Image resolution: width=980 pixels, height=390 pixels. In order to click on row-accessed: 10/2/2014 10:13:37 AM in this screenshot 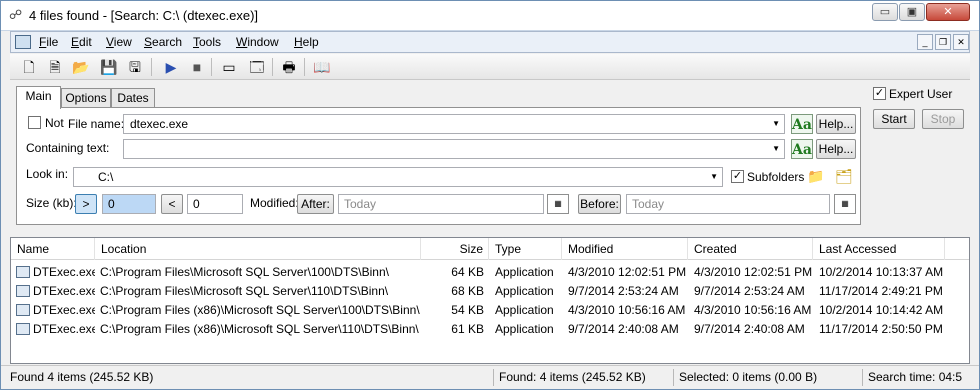, I will do `click(881, 272)`.